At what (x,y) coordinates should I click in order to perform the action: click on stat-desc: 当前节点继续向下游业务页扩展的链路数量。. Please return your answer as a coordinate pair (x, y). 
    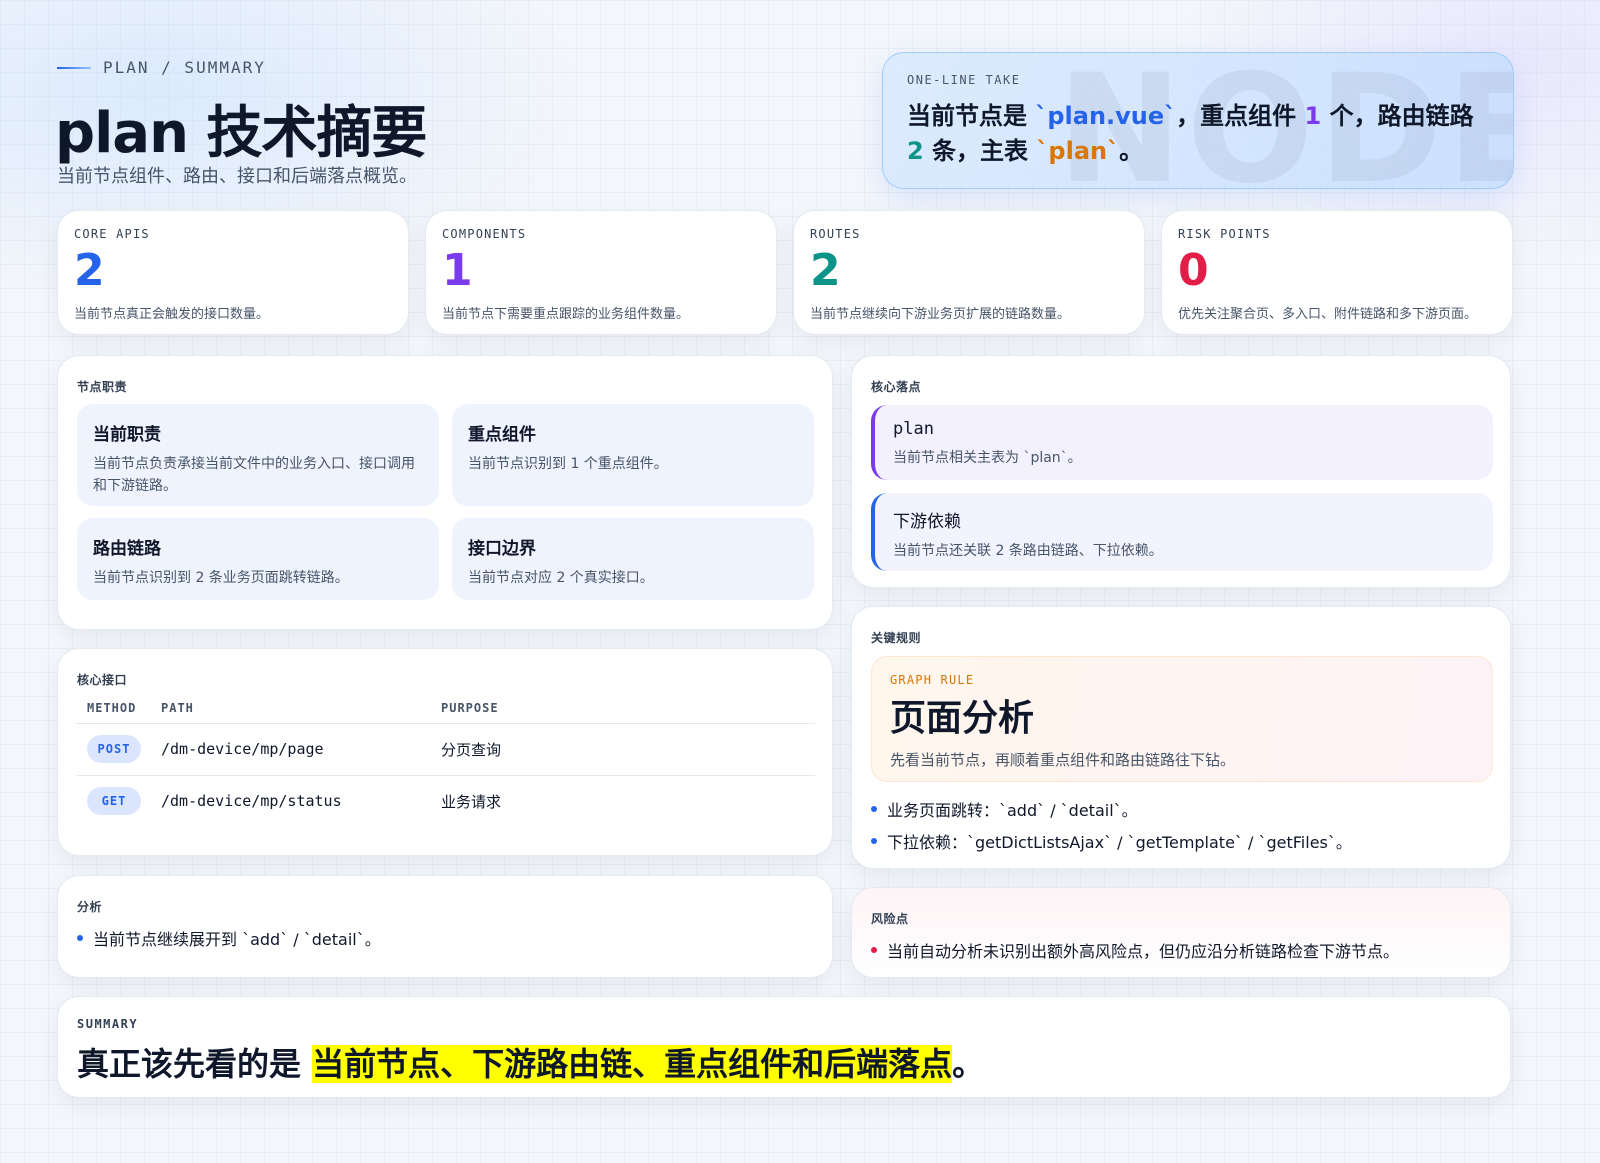
    Looking at the image, I should click on (940, 314).